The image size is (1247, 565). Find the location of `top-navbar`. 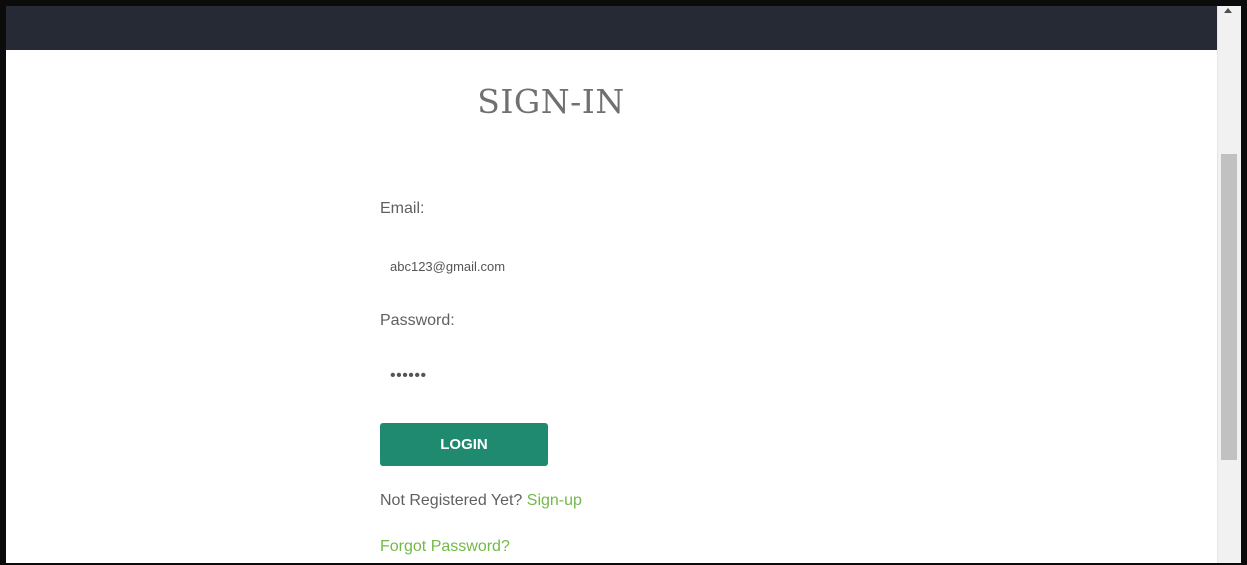

top-navbar is located at coordinates (611, 28).